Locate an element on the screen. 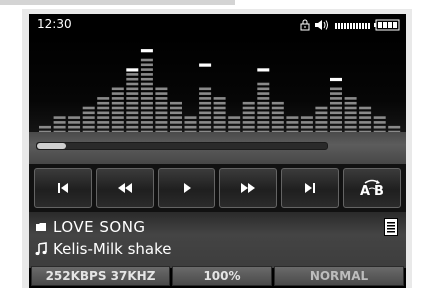 This screenshot has width=421, height=288. previous-track-icon is located at coordinates (62, 188).